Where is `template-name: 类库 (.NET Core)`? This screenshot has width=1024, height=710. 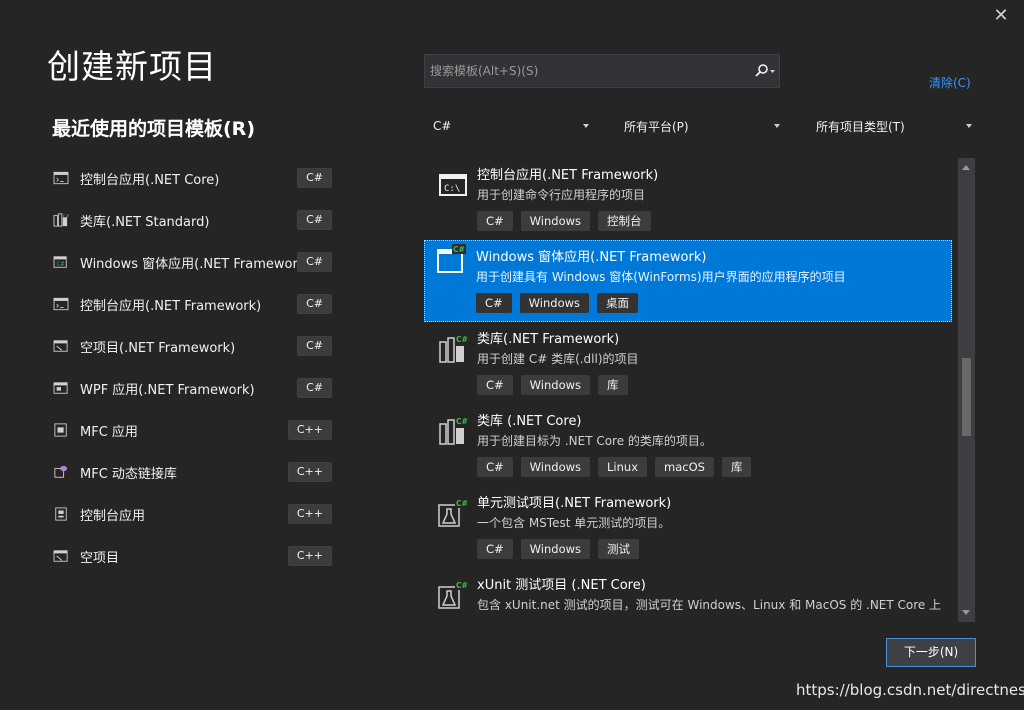 template-name: 类库 (.NET Core) is located at coordinates (529, 421).